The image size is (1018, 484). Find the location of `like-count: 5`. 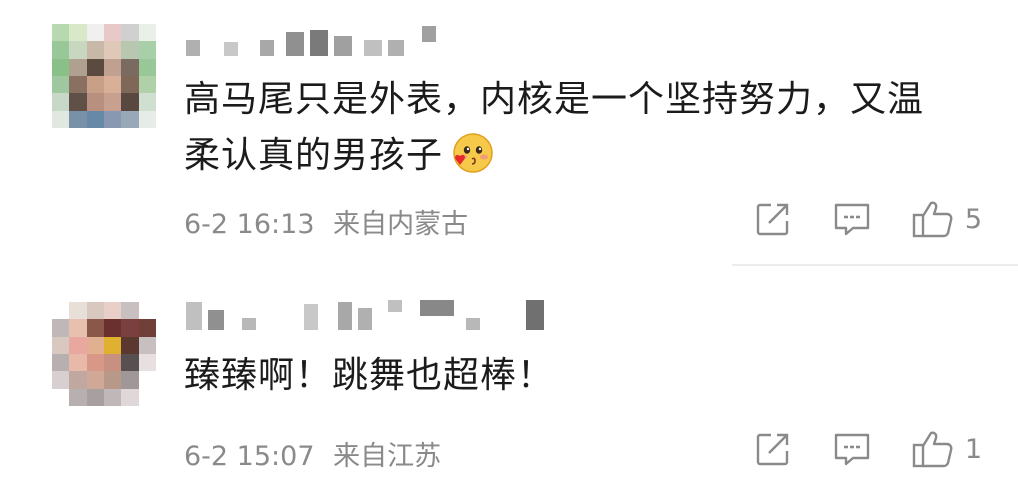

like-count: 5 is located at coordinates (973, 219).